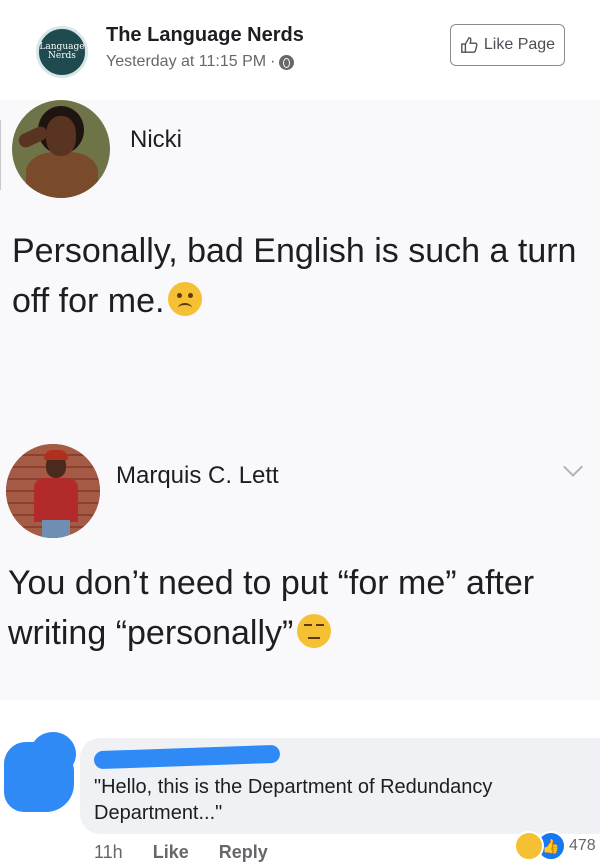  I want to click on frowning-face-emoji, so click(185, 299).